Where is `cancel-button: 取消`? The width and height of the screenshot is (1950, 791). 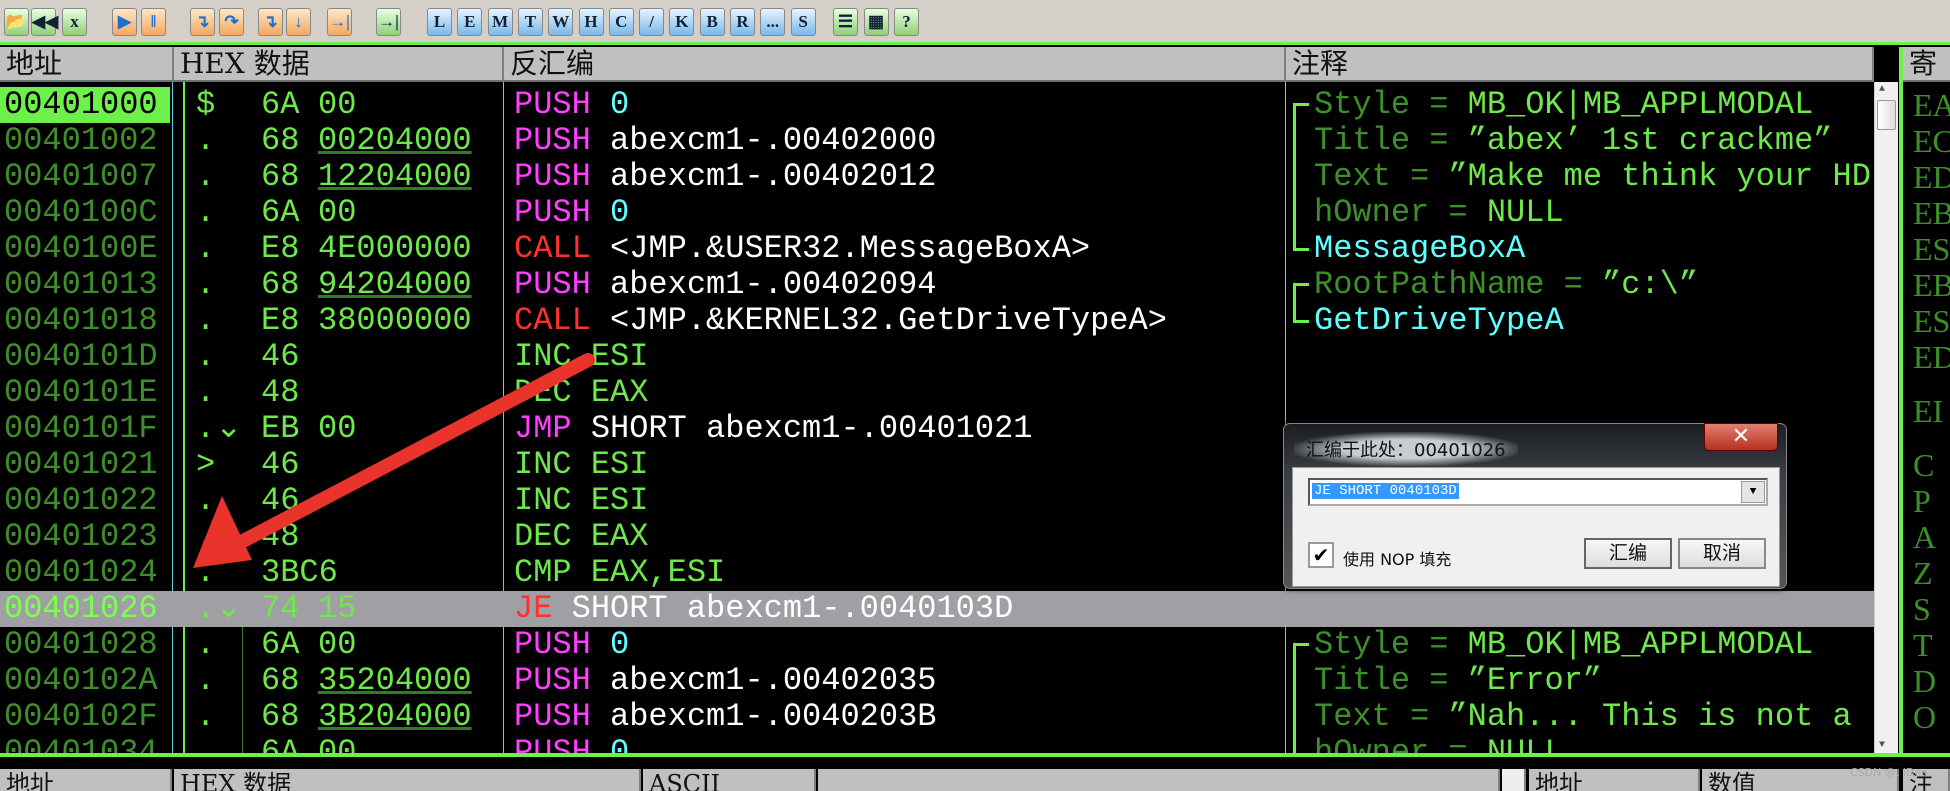
cancel-button: 取消 is located at coordinates (1722, 553).